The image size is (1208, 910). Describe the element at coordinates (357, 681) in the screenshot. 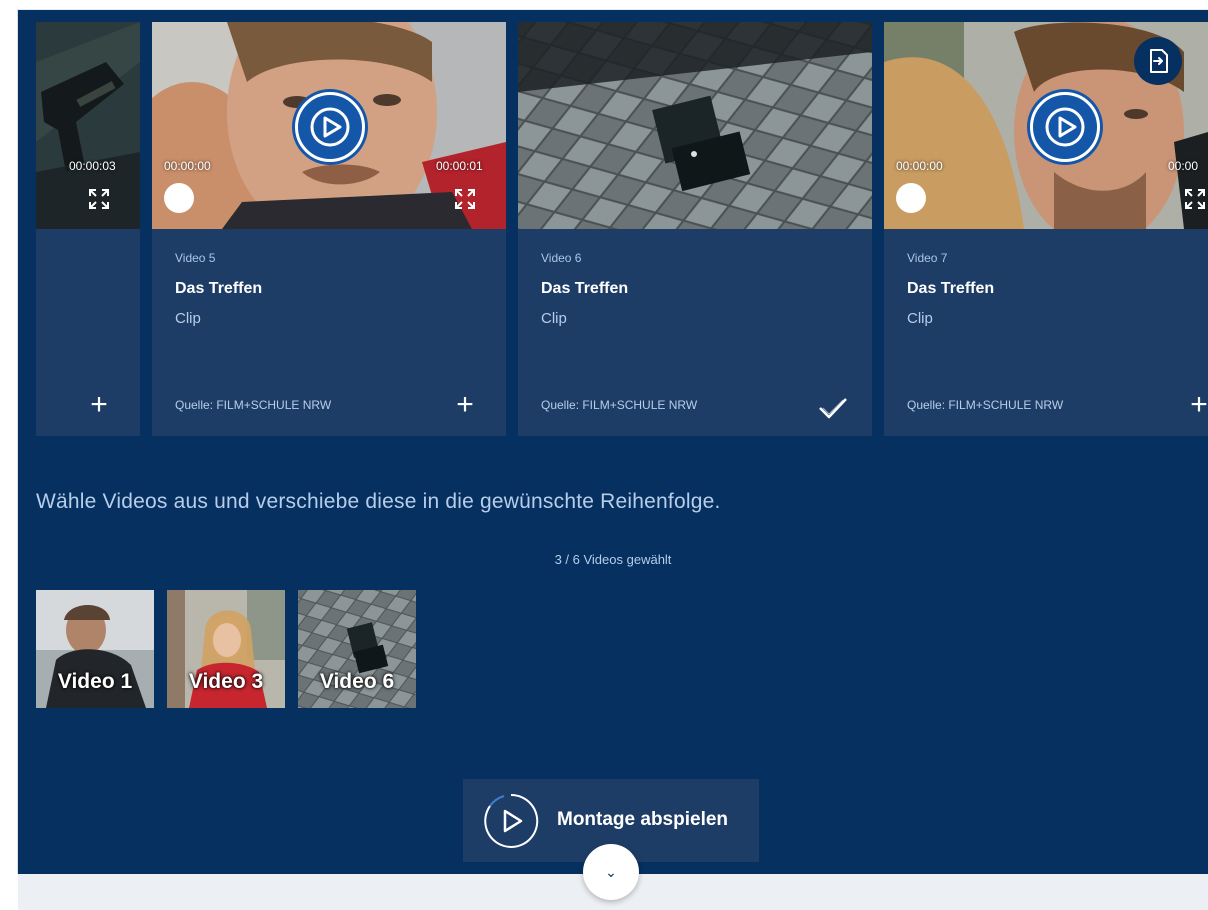

I see `selected-video-label: Video 6` at that location.